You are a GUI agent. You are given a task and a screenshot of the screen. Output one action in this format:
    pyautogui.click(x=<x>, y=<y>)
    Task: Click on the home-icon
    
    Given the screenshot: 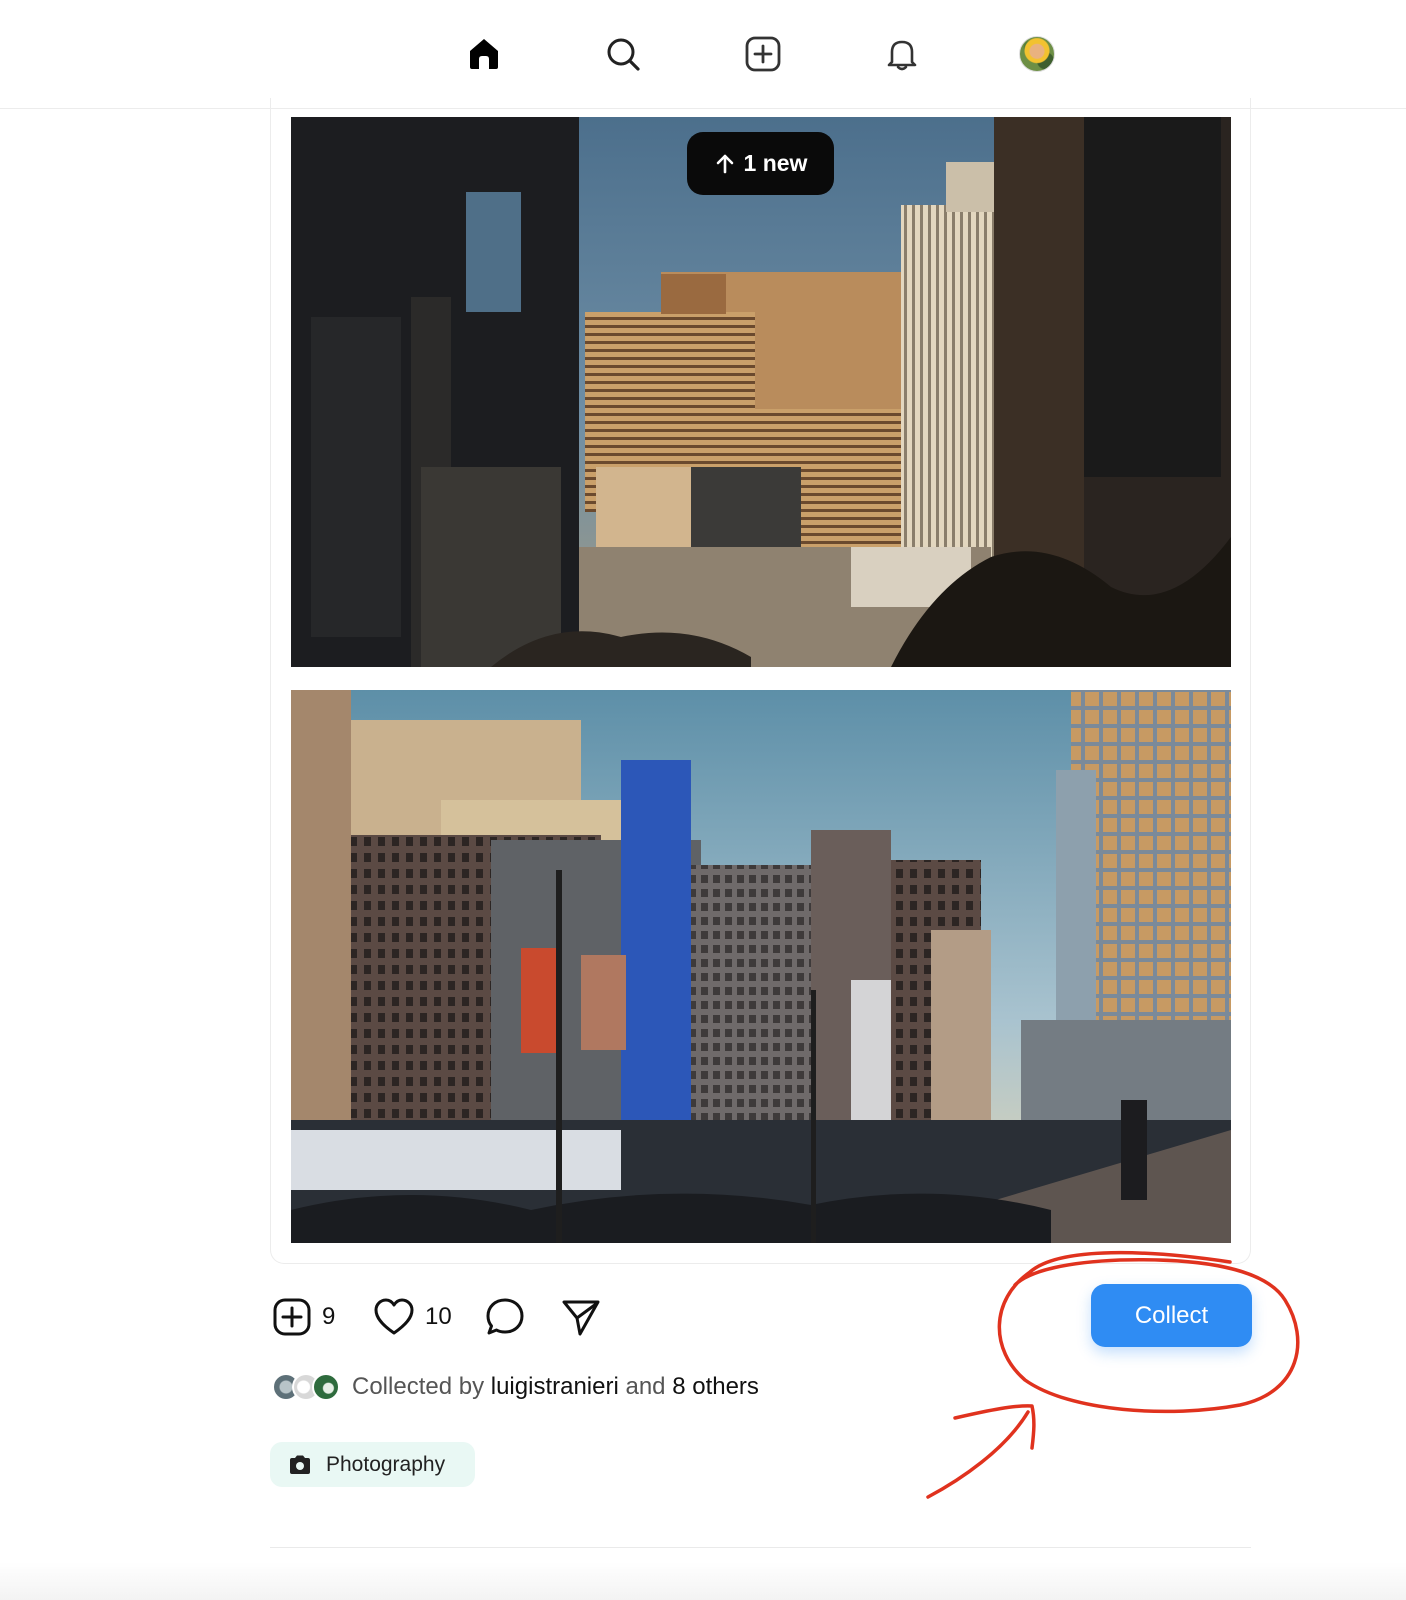 What is the action you would take?
    pyautogui.click(x=484, y=54)
    